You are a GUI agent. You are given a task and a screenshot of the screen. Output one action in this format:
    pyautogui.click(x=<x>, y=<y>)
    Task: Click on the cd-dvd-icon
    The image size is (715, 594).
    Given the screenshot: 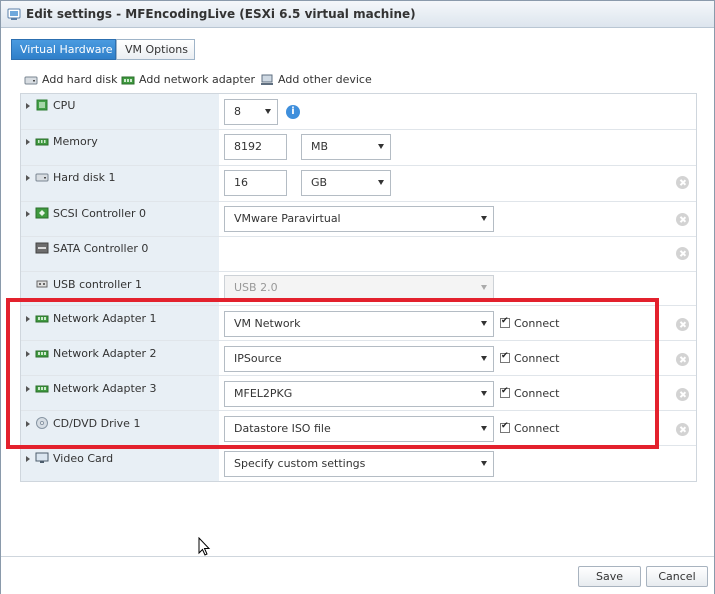 What is the action you would take?
    pyautogui.click(x=42, y=423)
    